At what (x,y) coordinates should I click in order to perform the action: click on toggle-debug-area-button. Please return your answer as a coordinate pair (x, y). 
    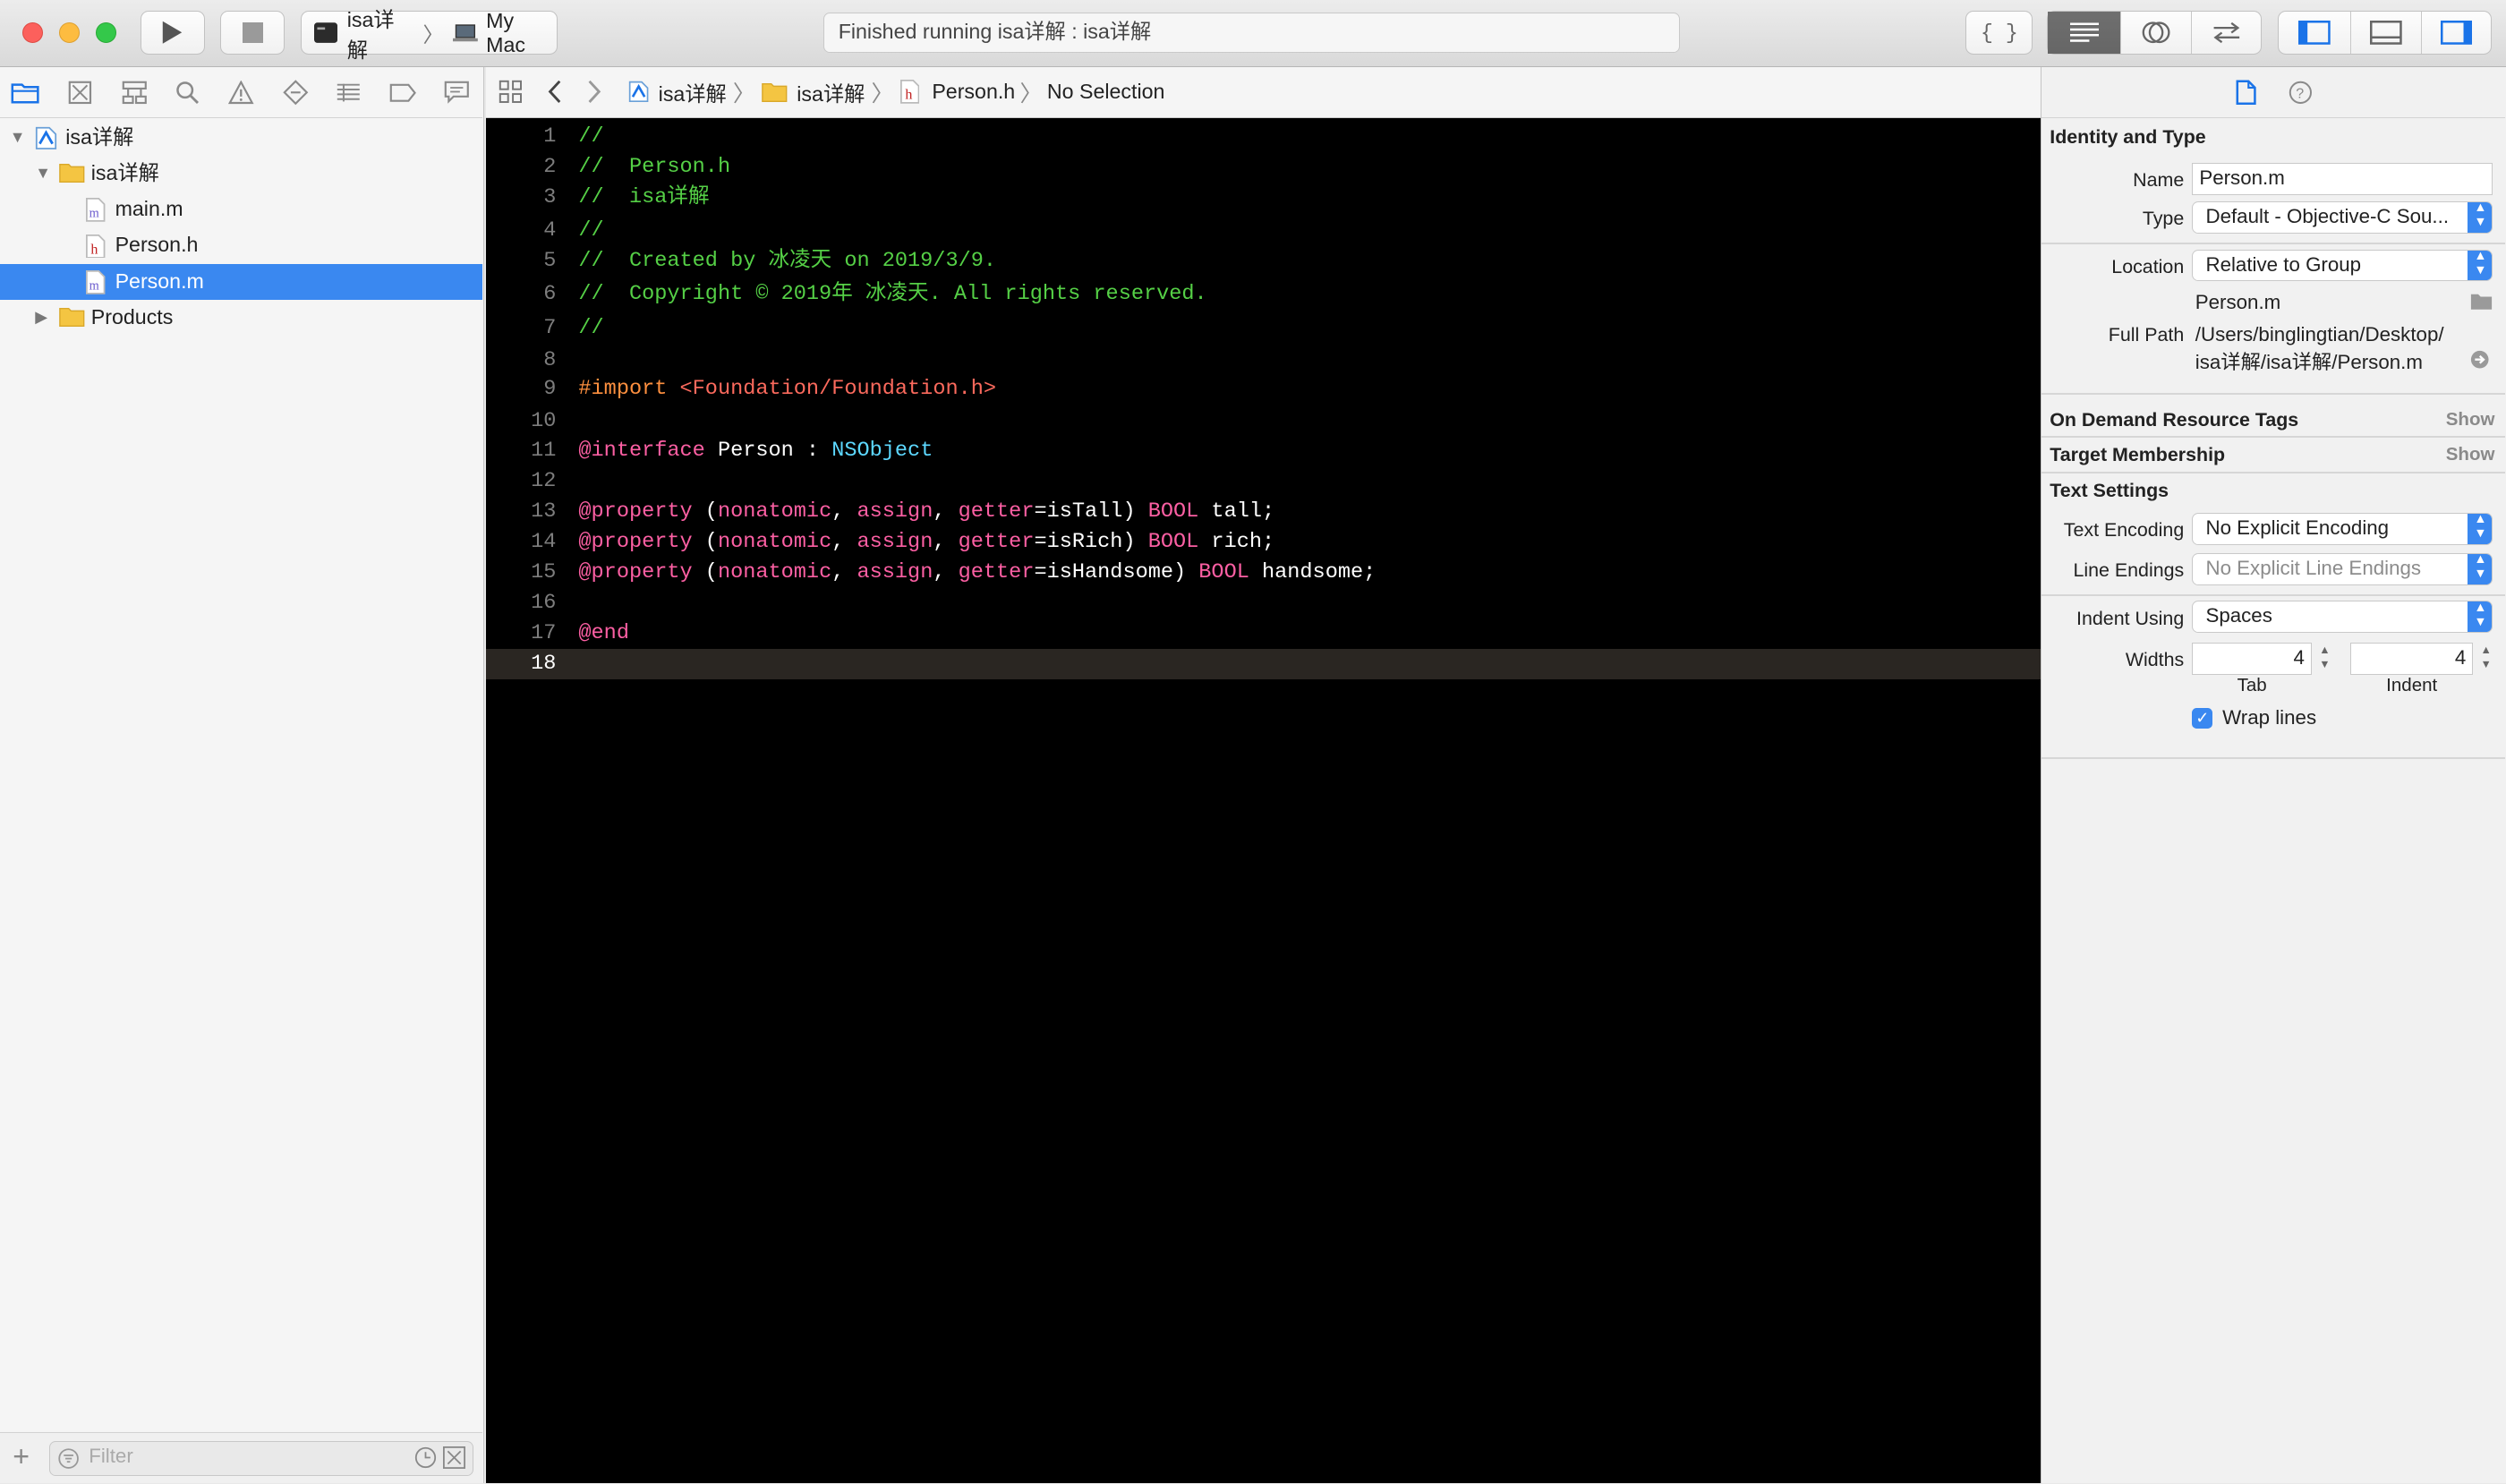
    Looking at the image, I should click on (2387, 33).